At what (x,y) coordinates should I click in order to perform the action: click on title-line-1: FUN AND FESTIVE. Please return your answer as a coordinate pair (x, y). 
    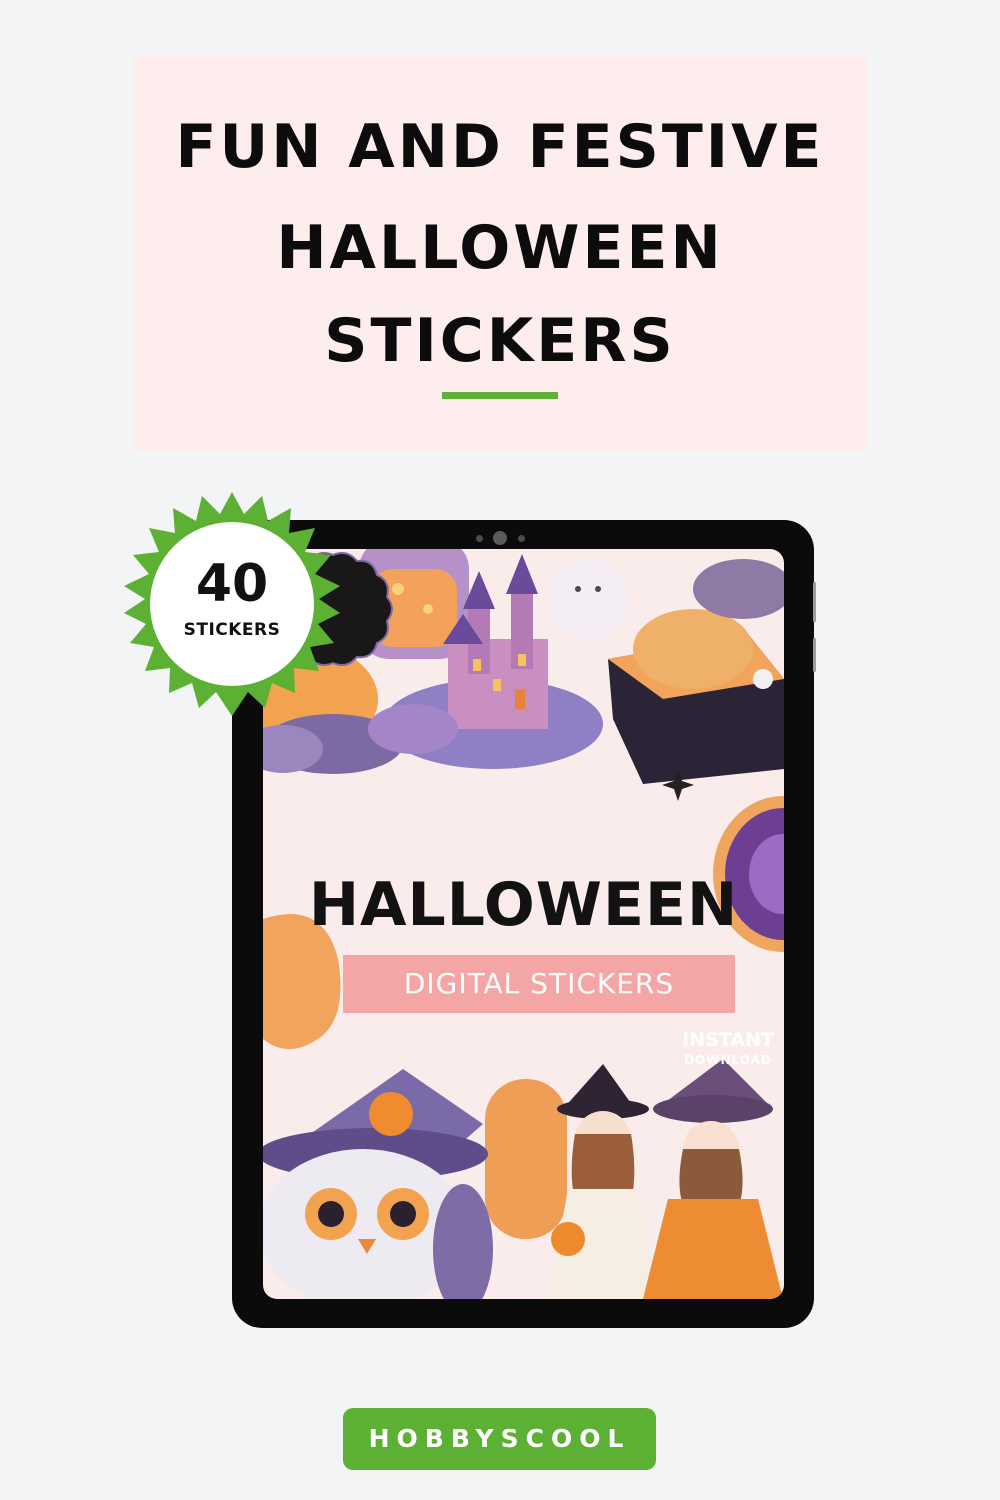
    Looking at the image, I should click on (500, 147).